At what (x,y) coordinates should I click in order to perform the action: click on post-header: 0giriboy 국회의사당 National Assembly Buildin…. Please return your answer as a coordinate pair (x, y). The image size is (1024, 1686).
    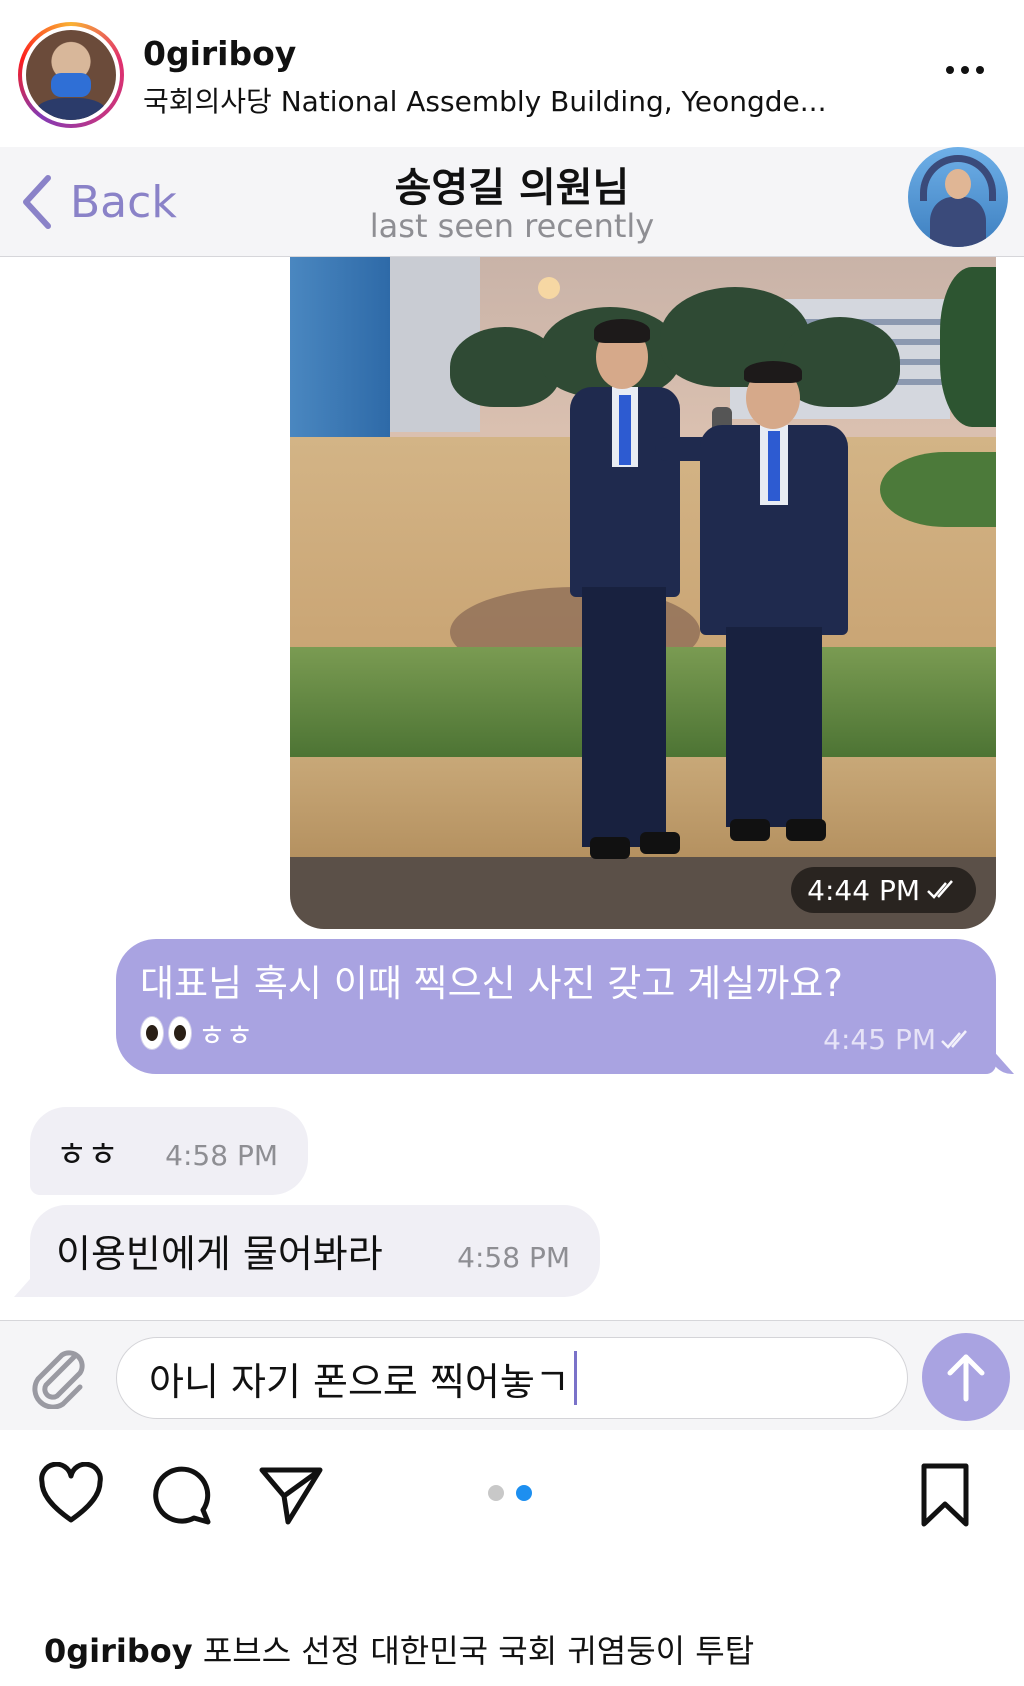
    Looking at the image, I should click on (512, 73).